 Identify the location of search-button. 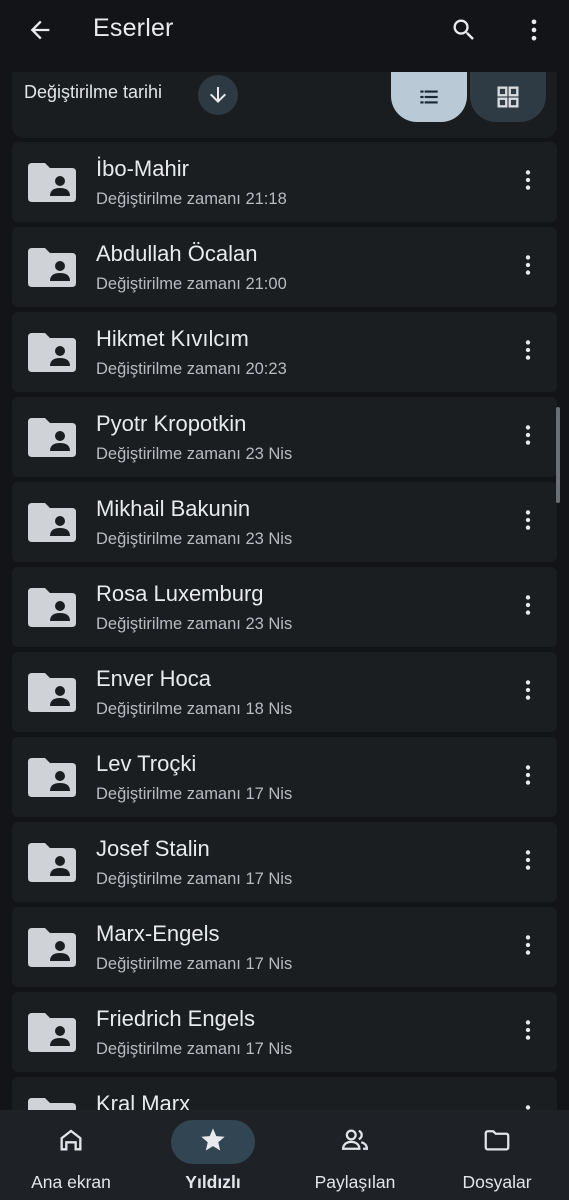
(464, 30).